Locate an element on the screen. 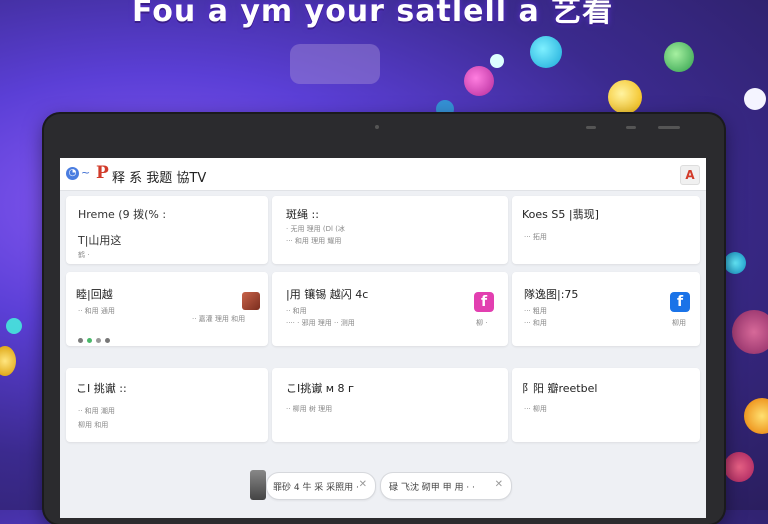 The width and height of the screenshot is (768, 524). bg-bubble-leftyellow is located at coordinates (8, 361).